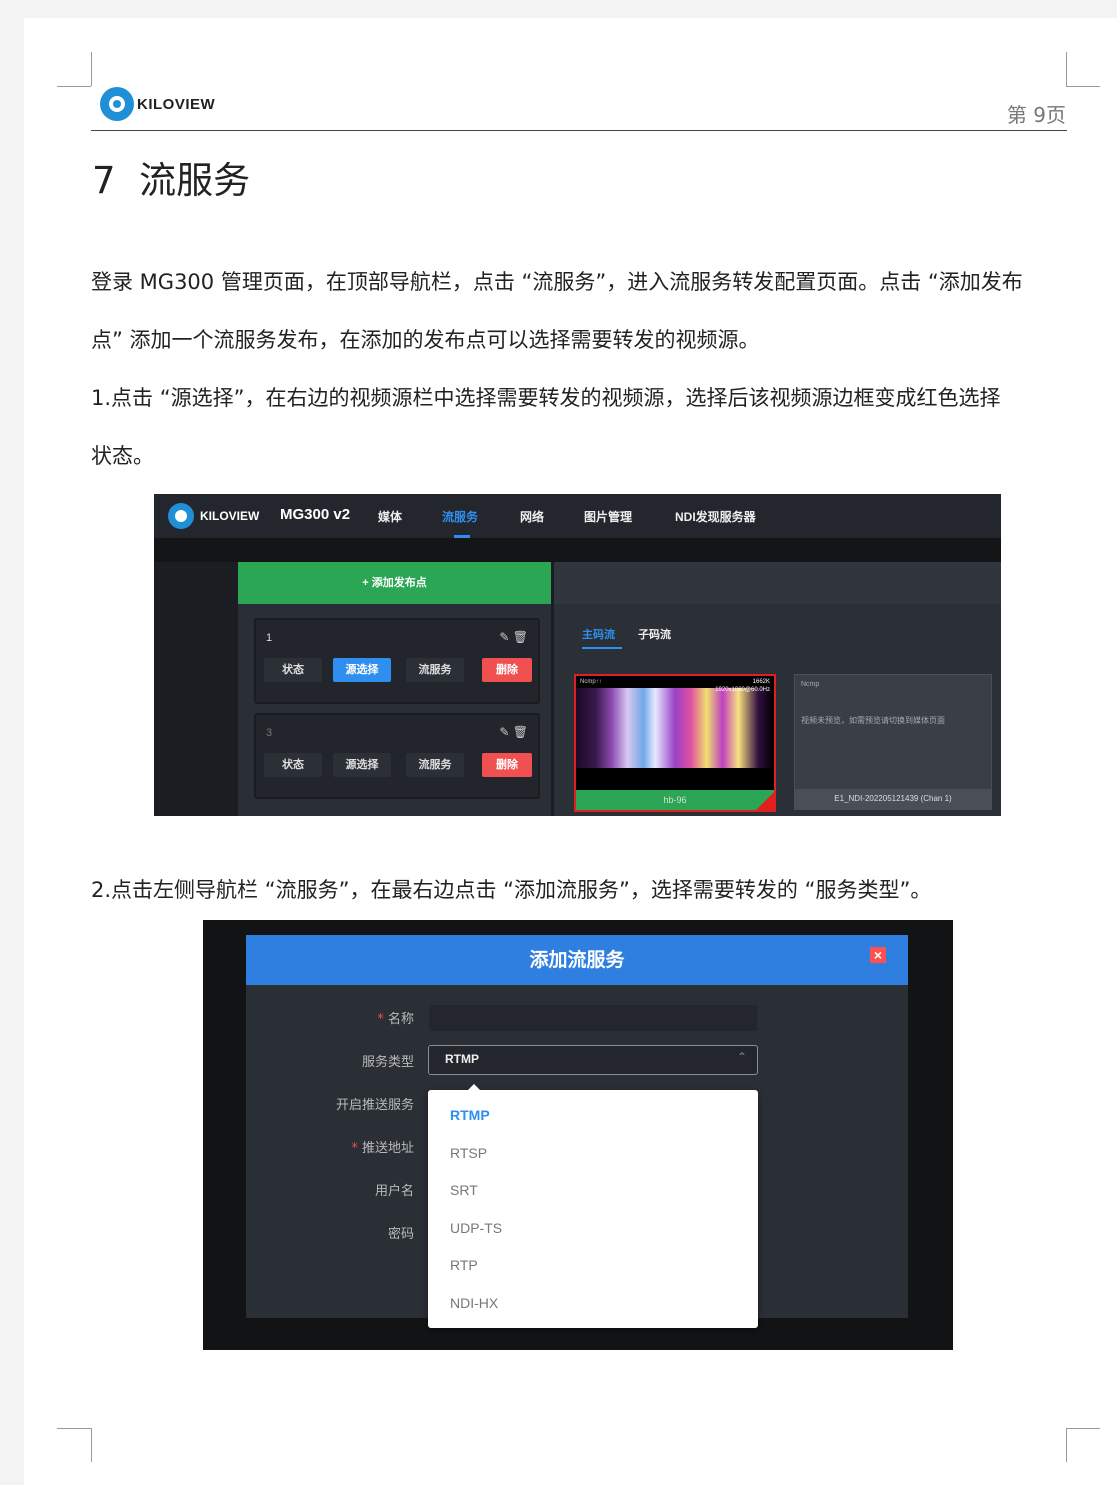  What do you see at coordinates (390, 516) in the screenshot?
I see `nav-media: 媒体` at bounding box center [390, 516].